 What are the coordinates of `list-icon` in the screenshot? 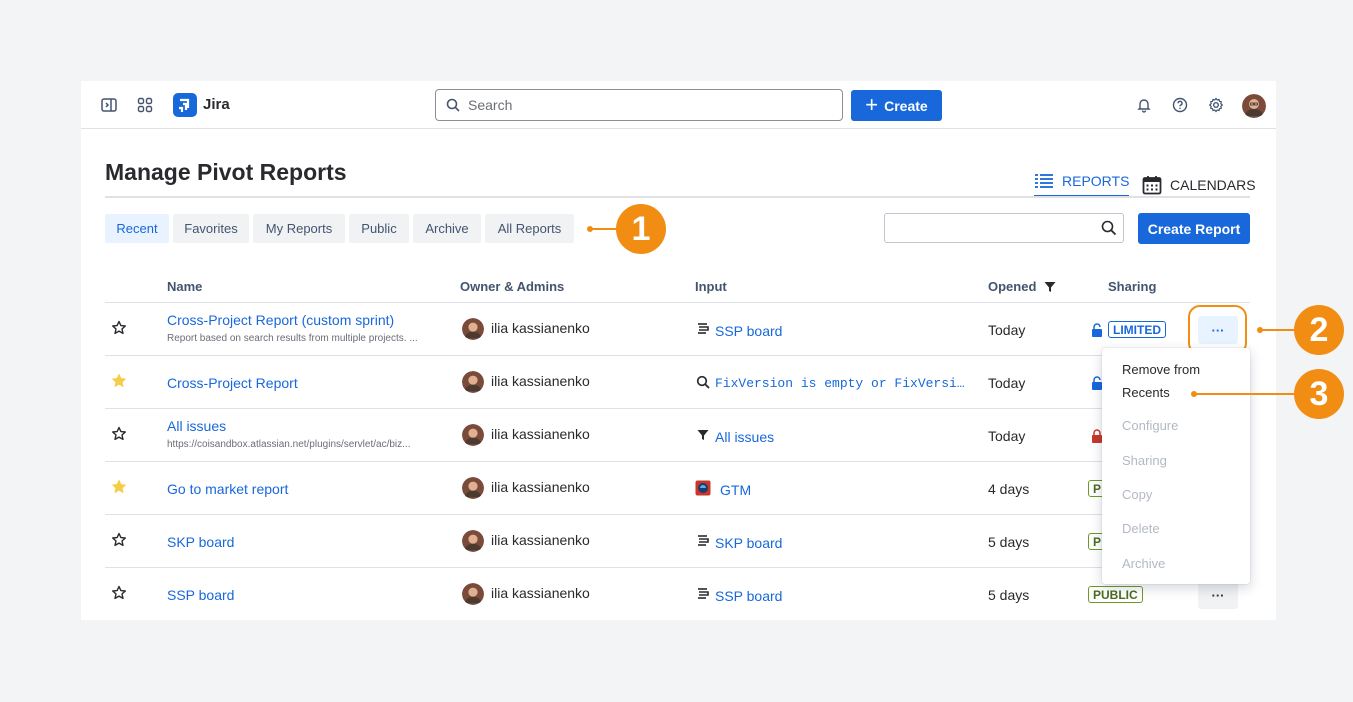 It's located at (1044, 181).